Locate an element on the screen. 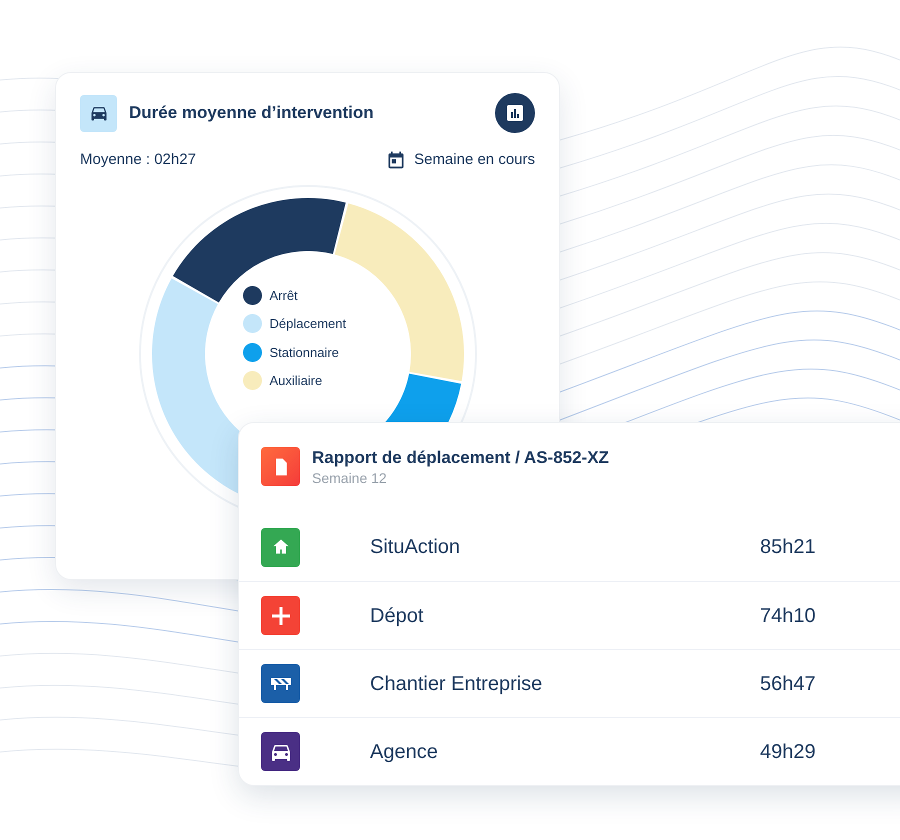 The image size is (900, 840). legend-label: Stationnaire is located at coordinates (304, 353).